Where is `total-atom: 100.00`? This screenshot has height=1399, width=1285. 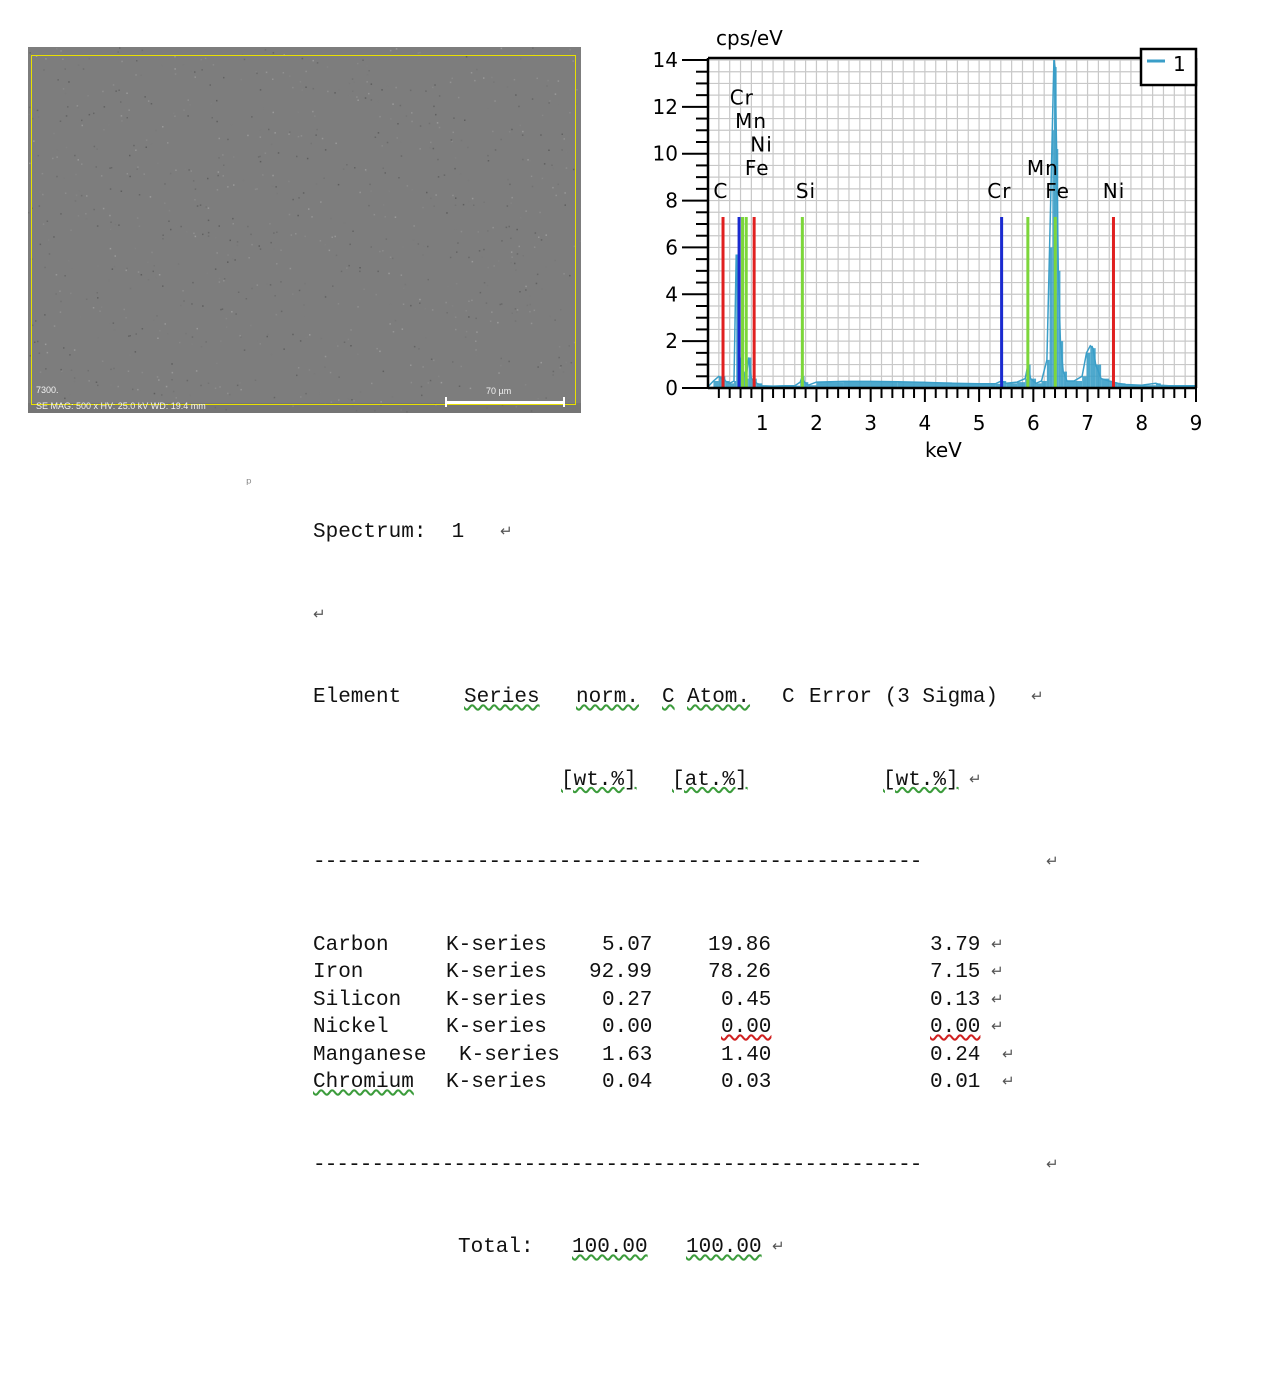
total-atom: 100.00 is located at coordinates (724, 1247).